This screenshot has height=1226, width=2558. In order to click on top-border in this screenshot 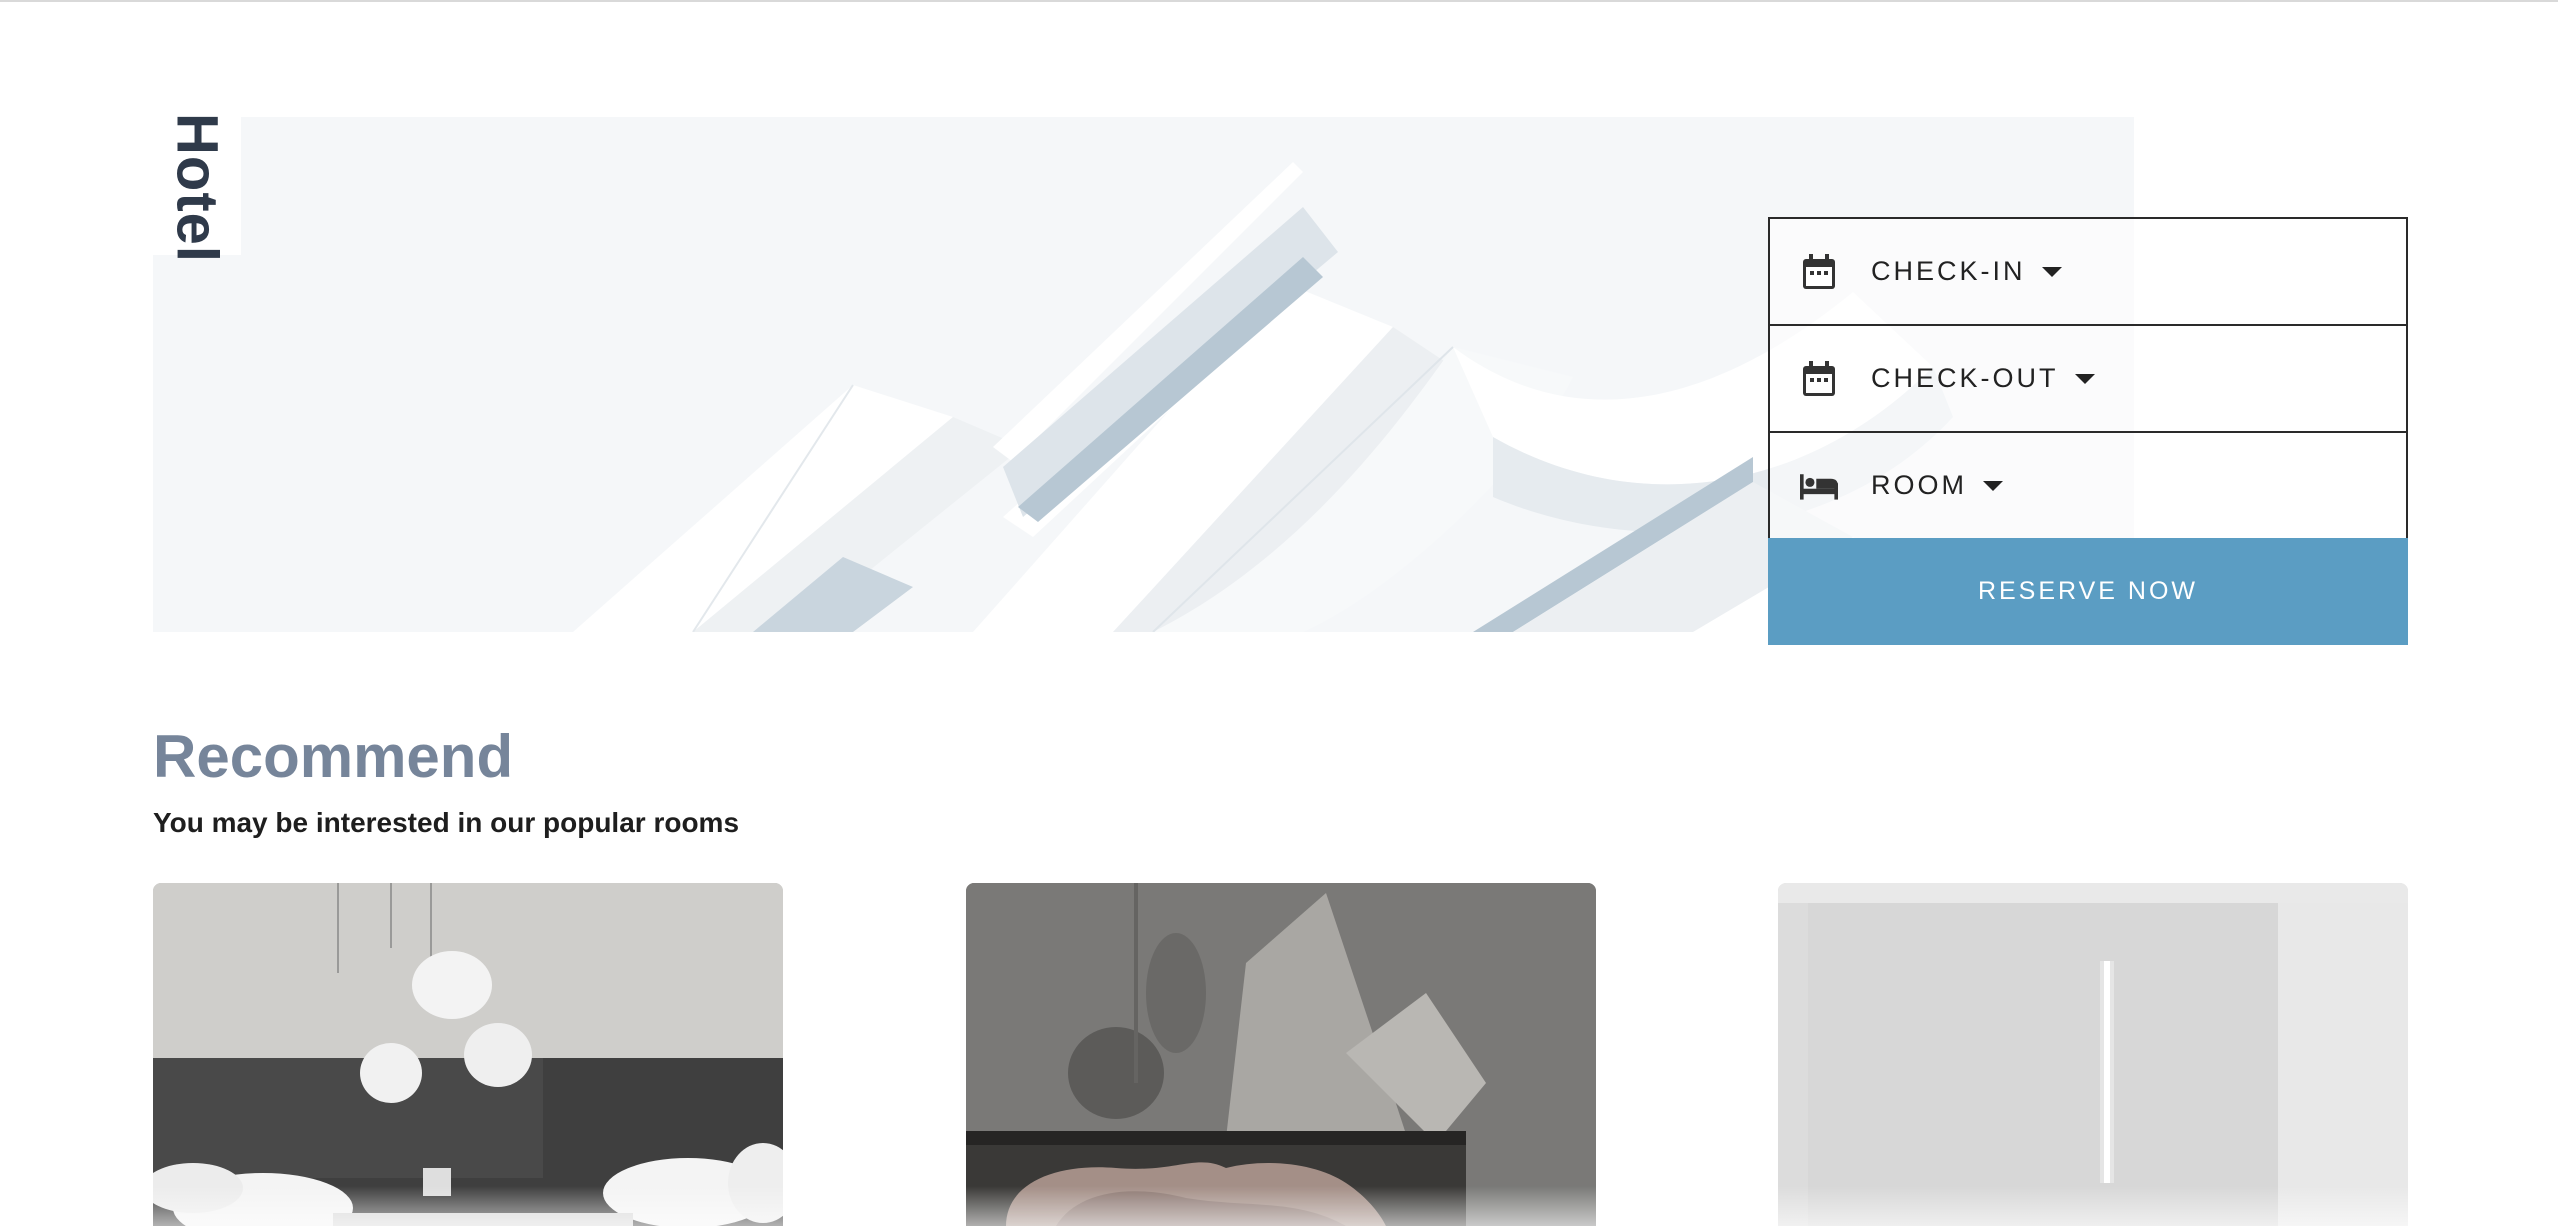, I will do `click(1279, 1)`.